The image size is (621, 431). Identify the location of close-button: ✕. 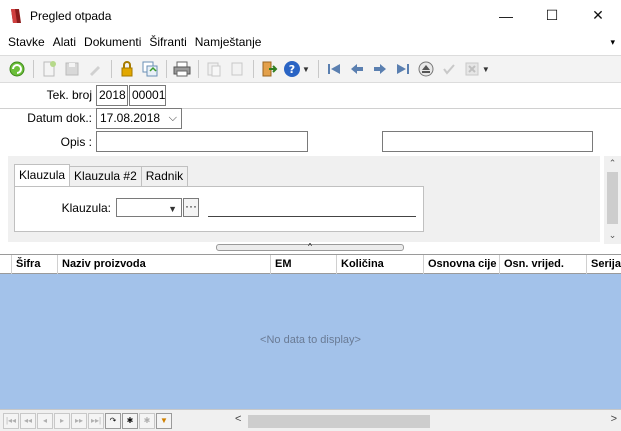
(598, 15).